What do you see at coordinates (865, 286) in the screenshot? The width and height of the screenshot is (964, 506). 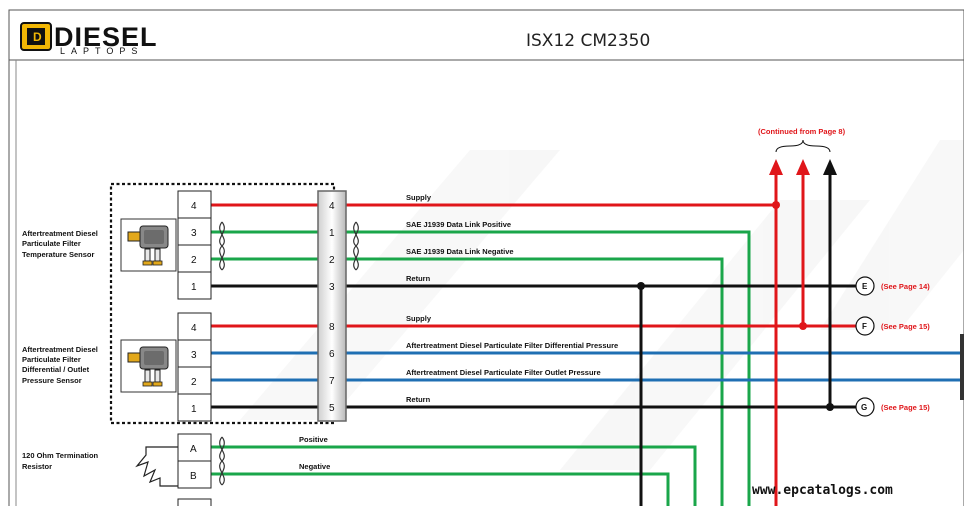 I see `node-letter: E` at bounding box center [865, 286].